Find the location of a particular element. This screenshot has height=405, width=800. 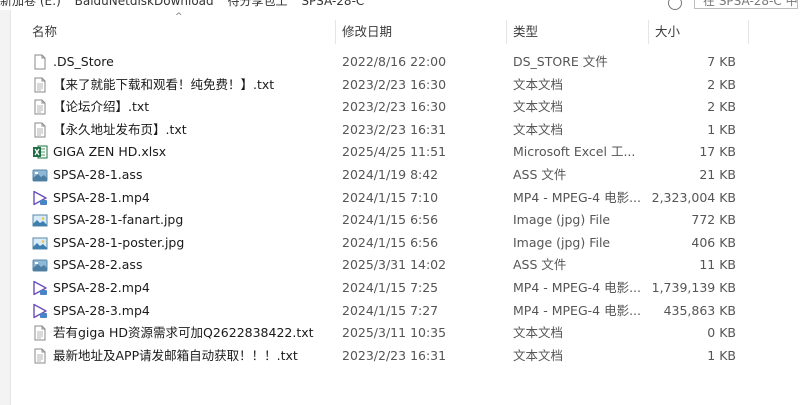

column-header: ^ 名称 修改日期 类型 大小 is located at coordinates (410, 31).